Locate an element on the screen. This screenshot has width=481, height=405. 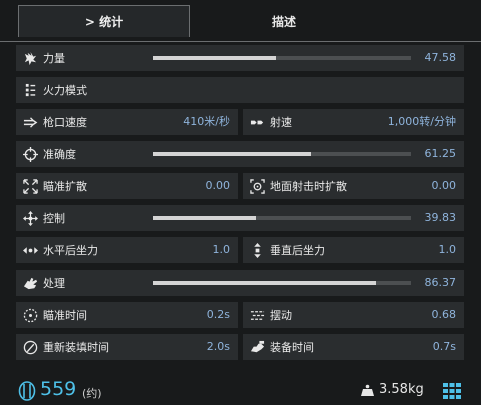
stat-label: 准确度 is located at coordinates (59, 154).